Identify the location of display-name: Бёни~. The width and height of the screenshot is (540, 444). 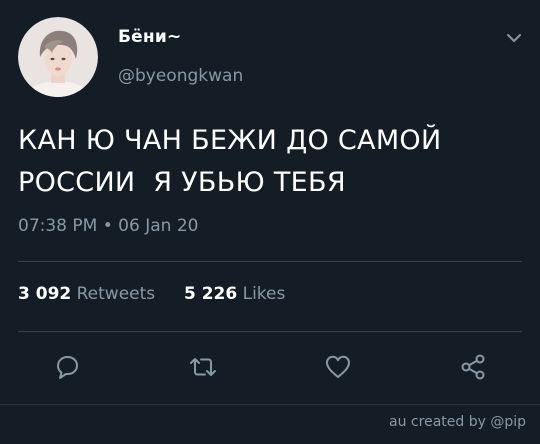
(149, 37).